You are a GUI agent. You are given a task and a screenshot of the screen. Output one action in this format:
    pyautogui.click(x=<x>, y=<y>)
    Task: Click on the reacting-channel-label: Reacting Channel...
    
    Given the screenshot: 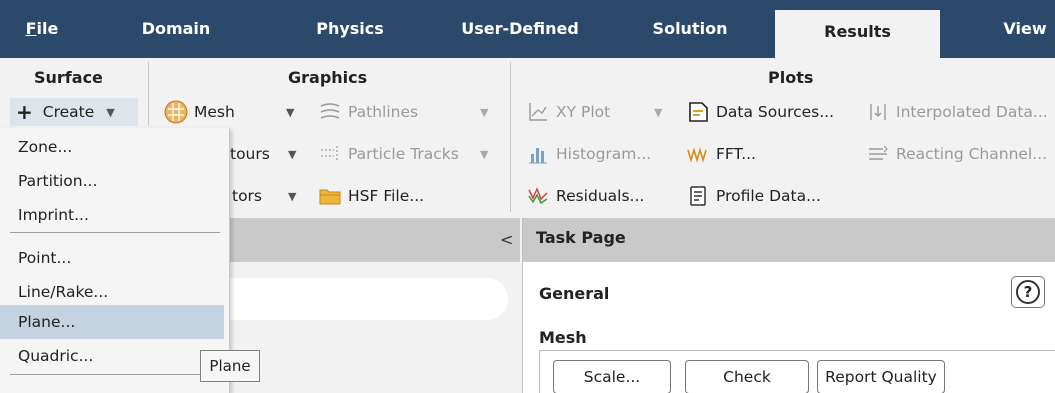 What is the action you would take?
    pyautogui.click(x=972, y=154)
    